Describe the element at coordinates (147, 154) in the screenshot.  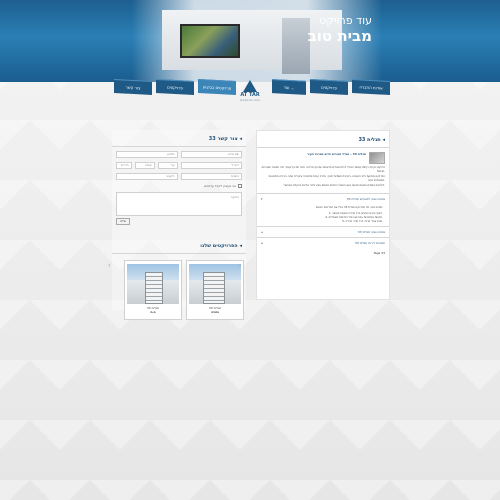
I see `phone-field: טלפון` at that location.